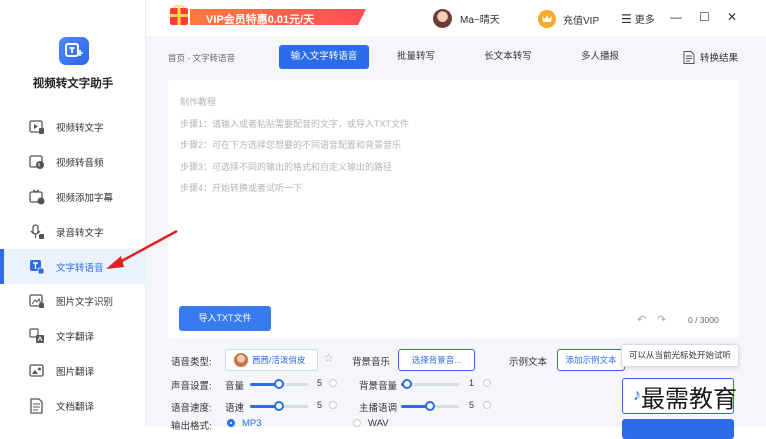  Describe the element at coordinates (320, 405) in the screenshot. I see `speed-value: 5` at that location.